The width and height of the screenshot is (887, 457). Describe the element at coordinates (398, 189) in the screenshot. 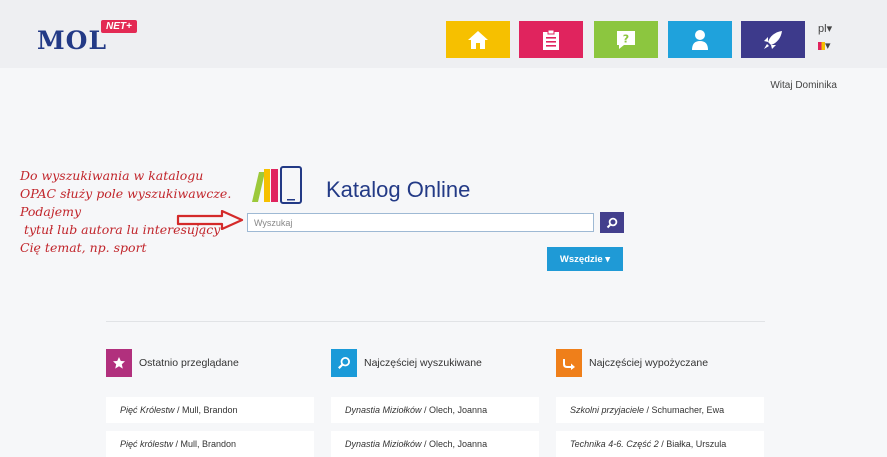

I see `catalog-title: Katalog Online` at that location.